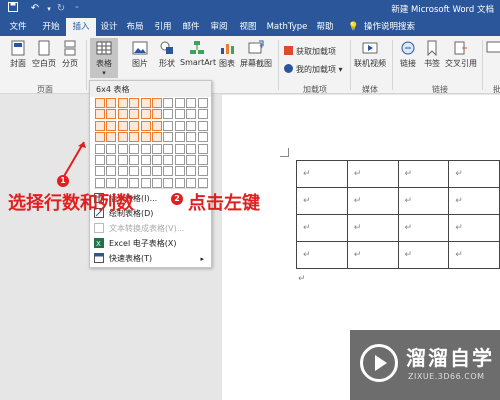 This screenshot has width=500, height=400. Describe the element at coordinates (177, 199) in the screenshot. I see `step-2-badge: 2` at that location.